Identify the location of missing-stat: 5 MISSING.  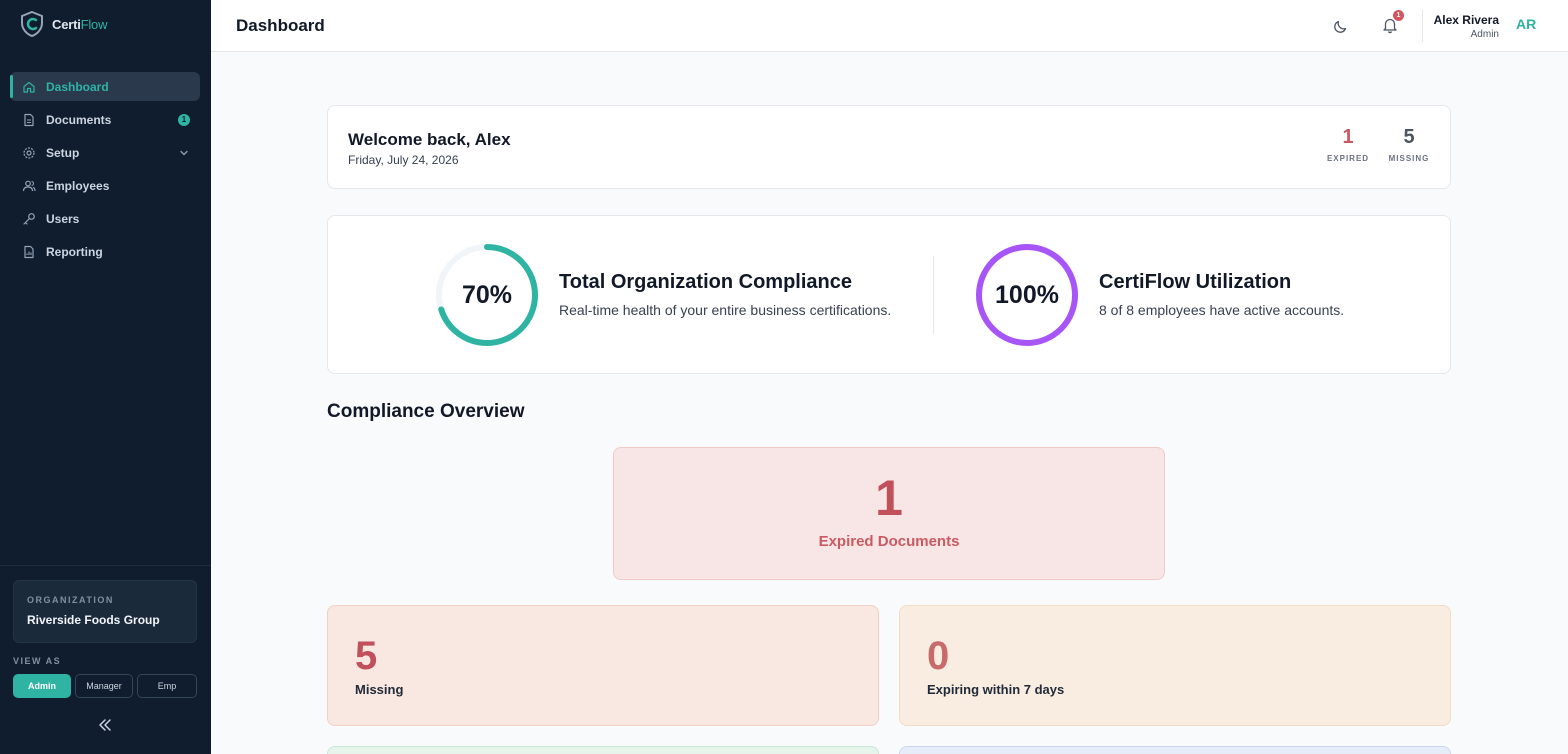
(1409, 144).